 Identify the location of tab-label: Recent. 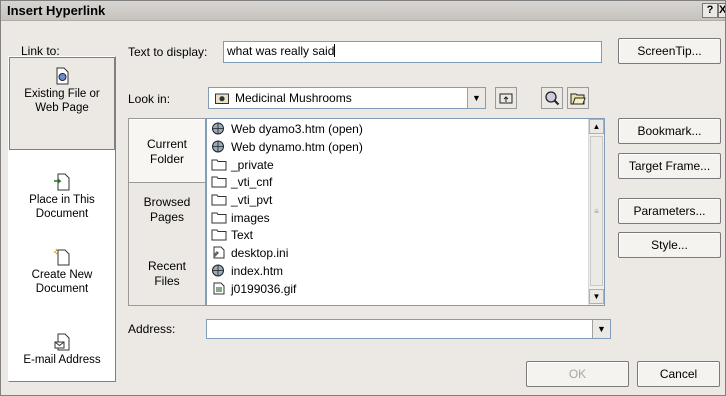
(167, 266).